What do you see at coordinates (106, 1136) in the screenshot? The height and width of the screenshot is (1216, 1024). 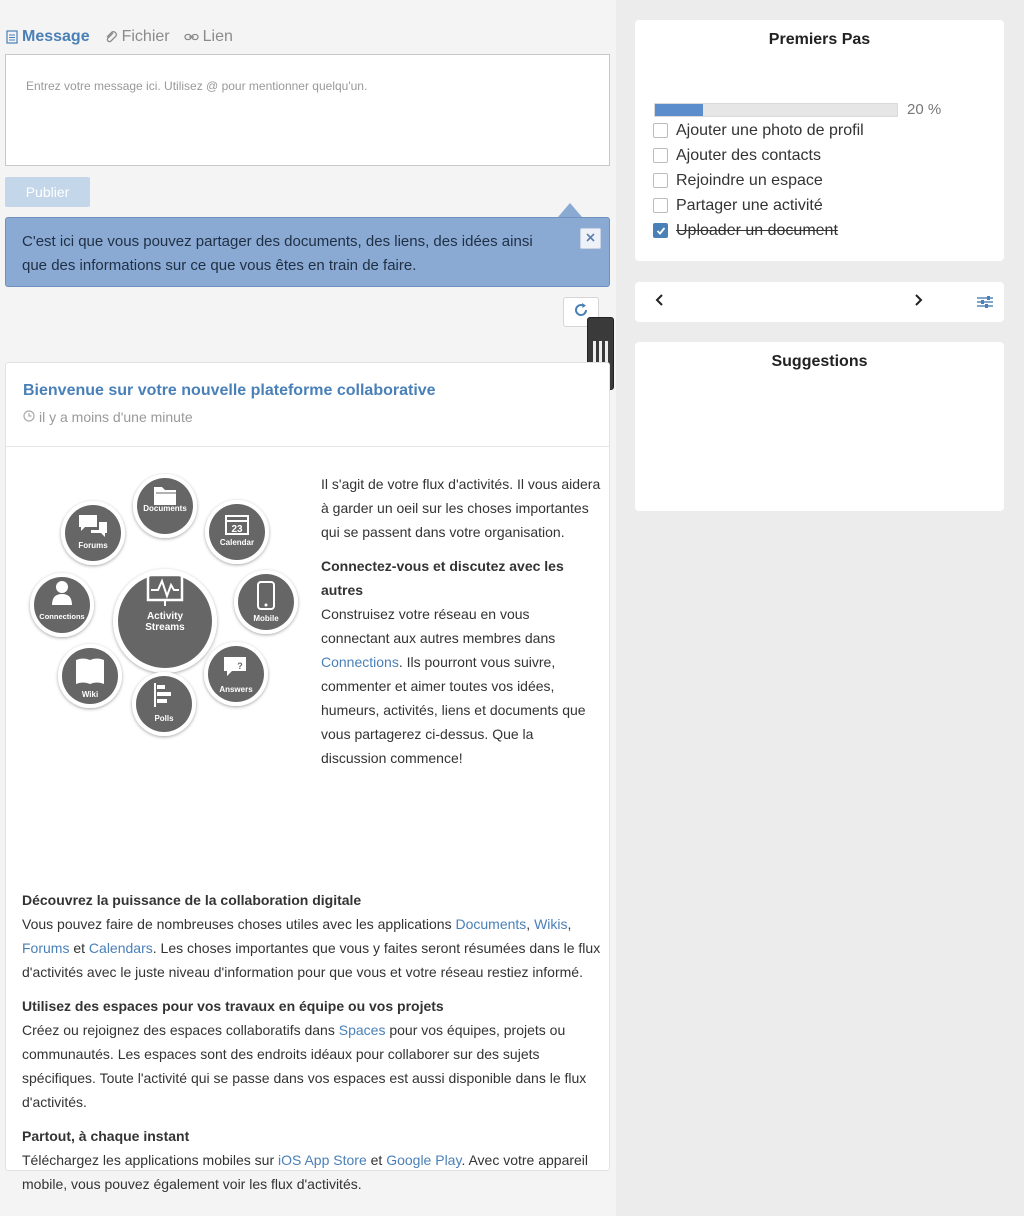 I see `mobile-title: Partout, à chaque instant` at bounding box center [106, 1136].